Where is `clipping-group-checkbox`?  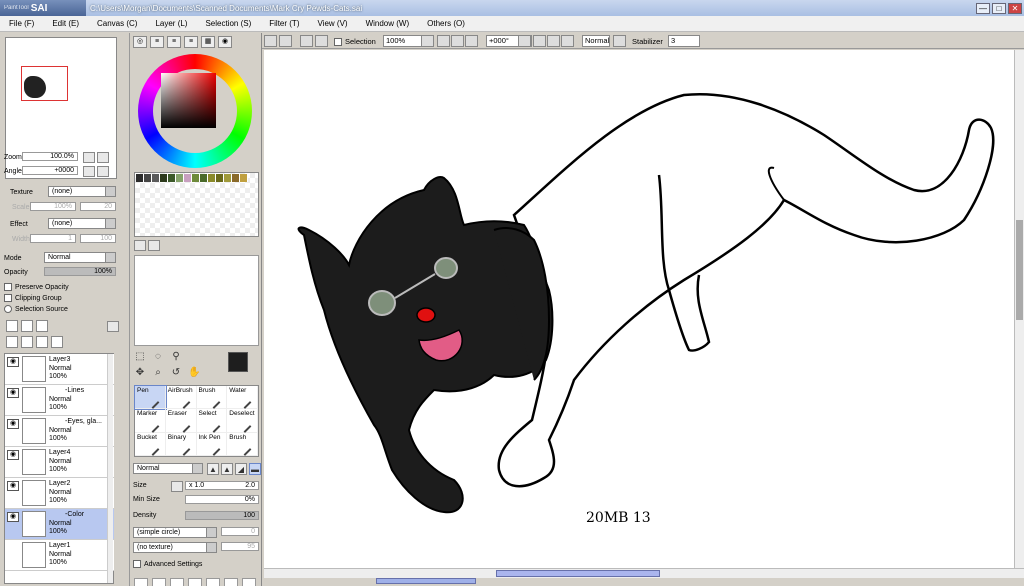 clipping-group-checkbox is located at coordinates (8, 298).